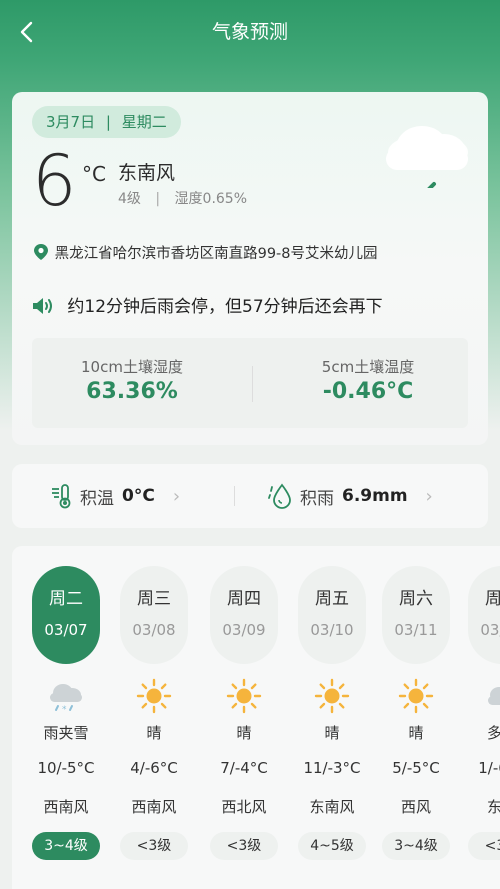 The height and width of the screenshot is (889, 500). What do you see at coordinates (332, 615) in the screenshot?
I see `day-pill: 周五 03/10` at bounding box center [332, 615].